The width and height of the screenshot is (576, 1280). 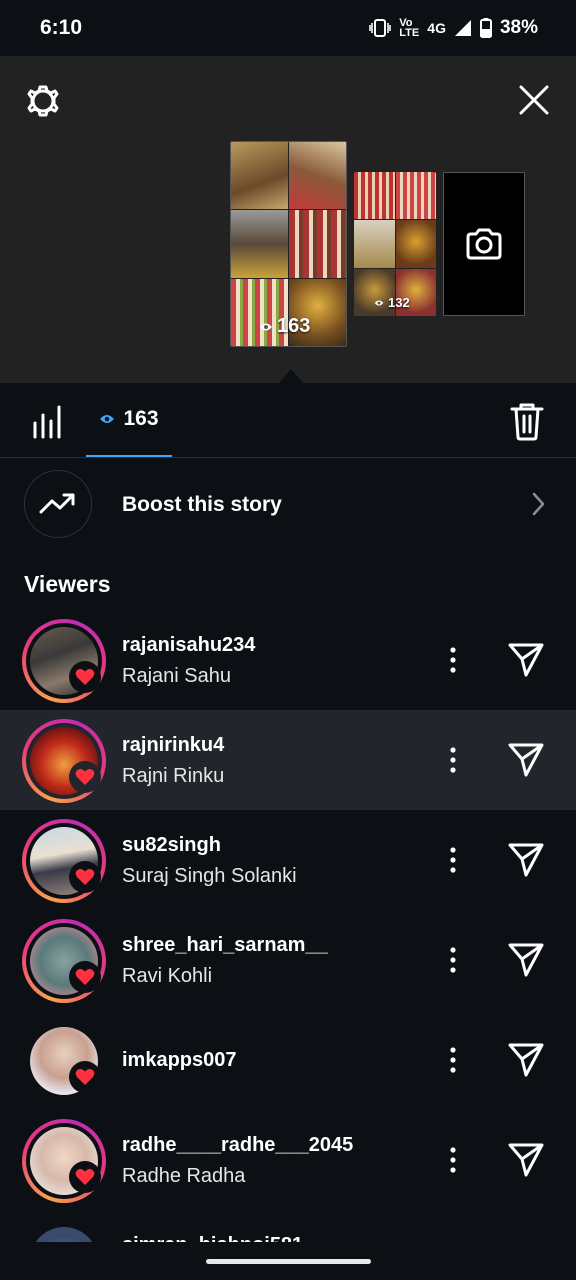 What do you see at coordinates (518, 27) in the screenshot?
I see `battery-percent: 38%` at bounding box center [518, 27].